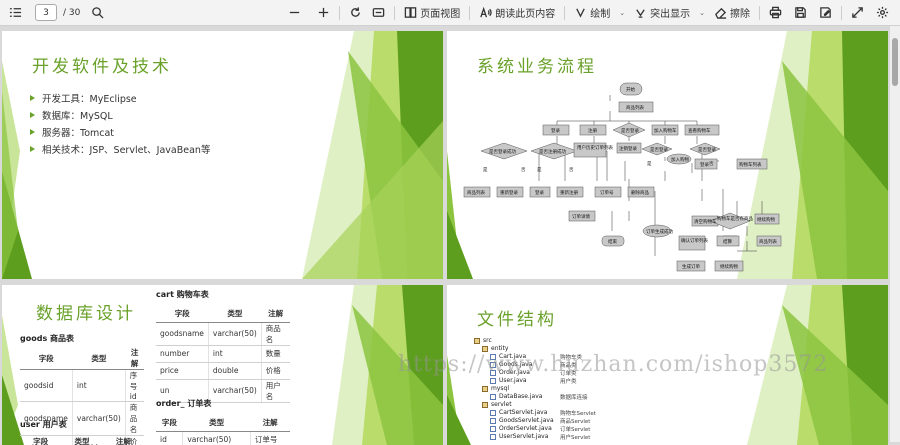  I want to click on gear-icon, so click(882, 12).